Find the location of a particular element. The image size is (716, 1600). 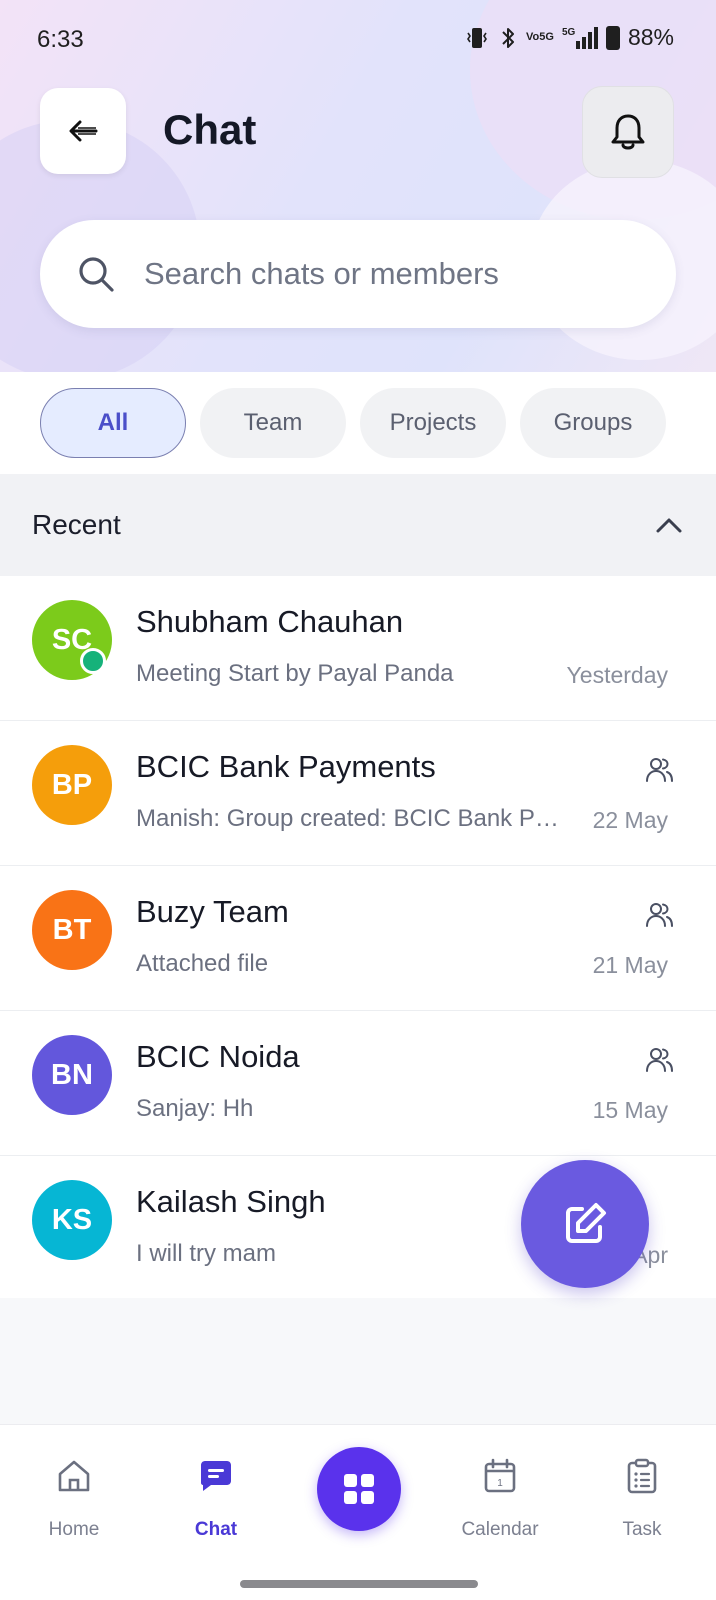

search-bar is located at coordinates (358, 274).